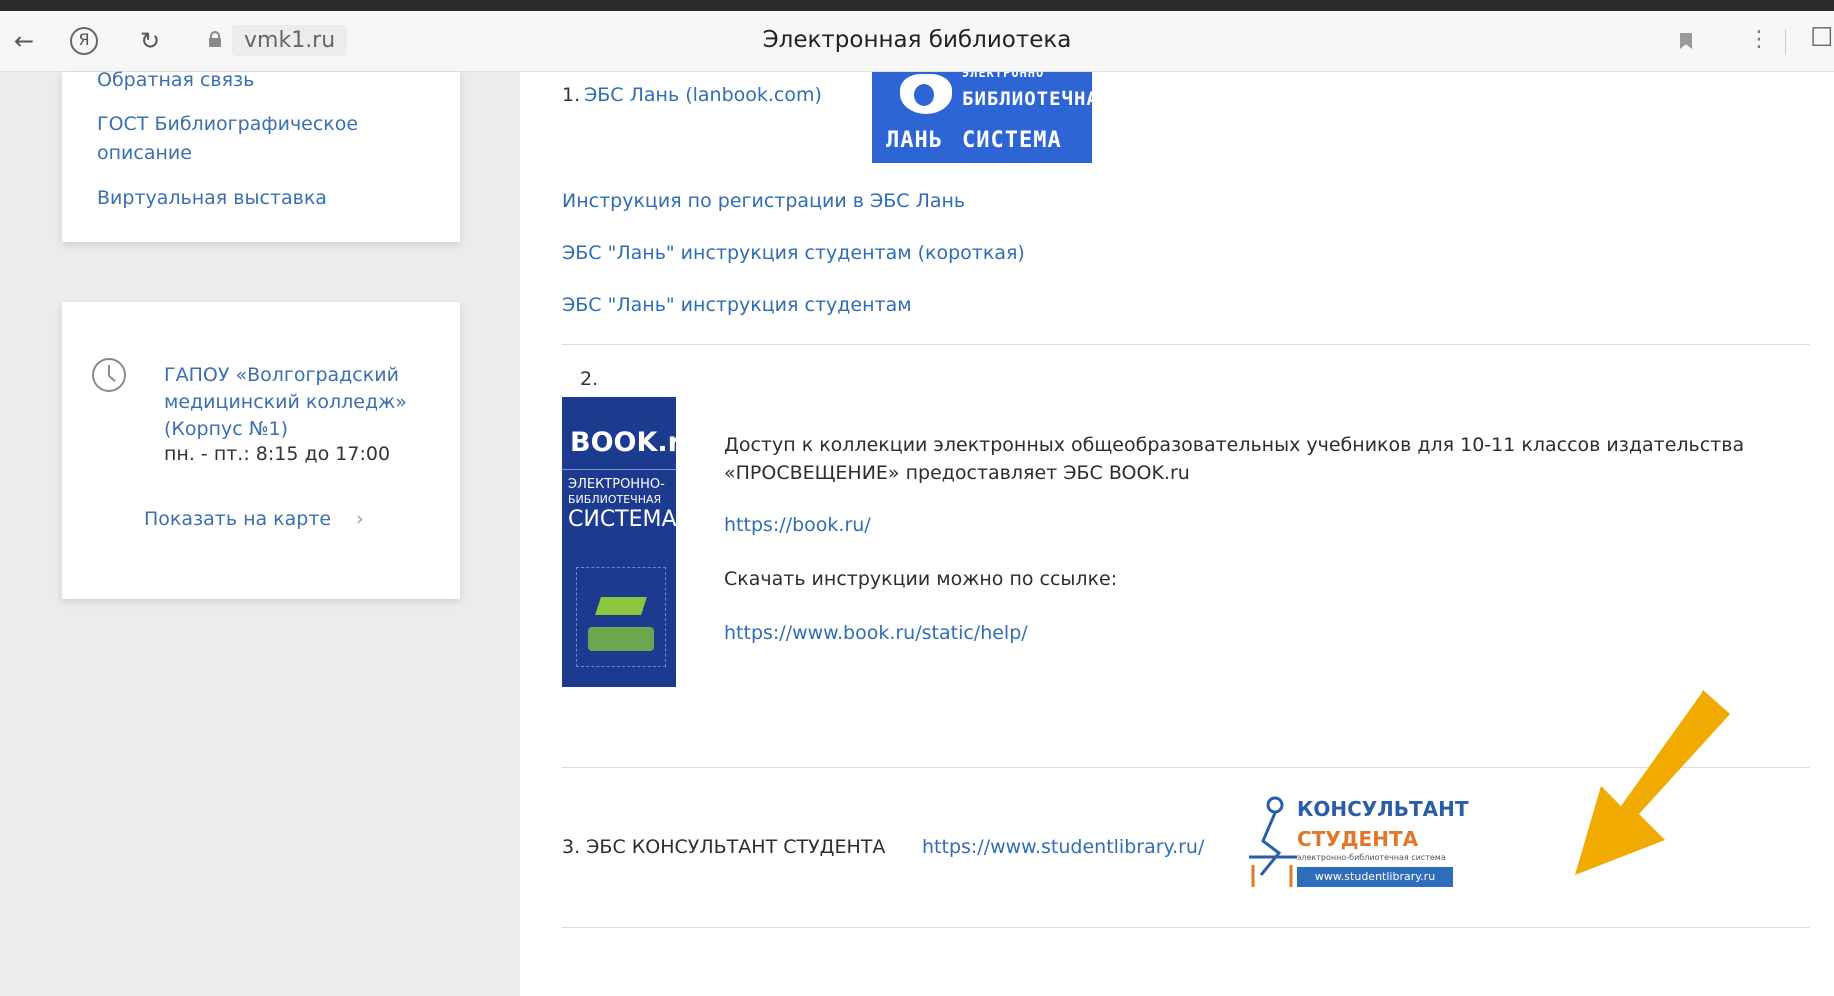  Describe the element at coordinates (1371, 857) in the screenshot. I see `student-consultant-logo-sub: электронно-библиотечная система` at that location.